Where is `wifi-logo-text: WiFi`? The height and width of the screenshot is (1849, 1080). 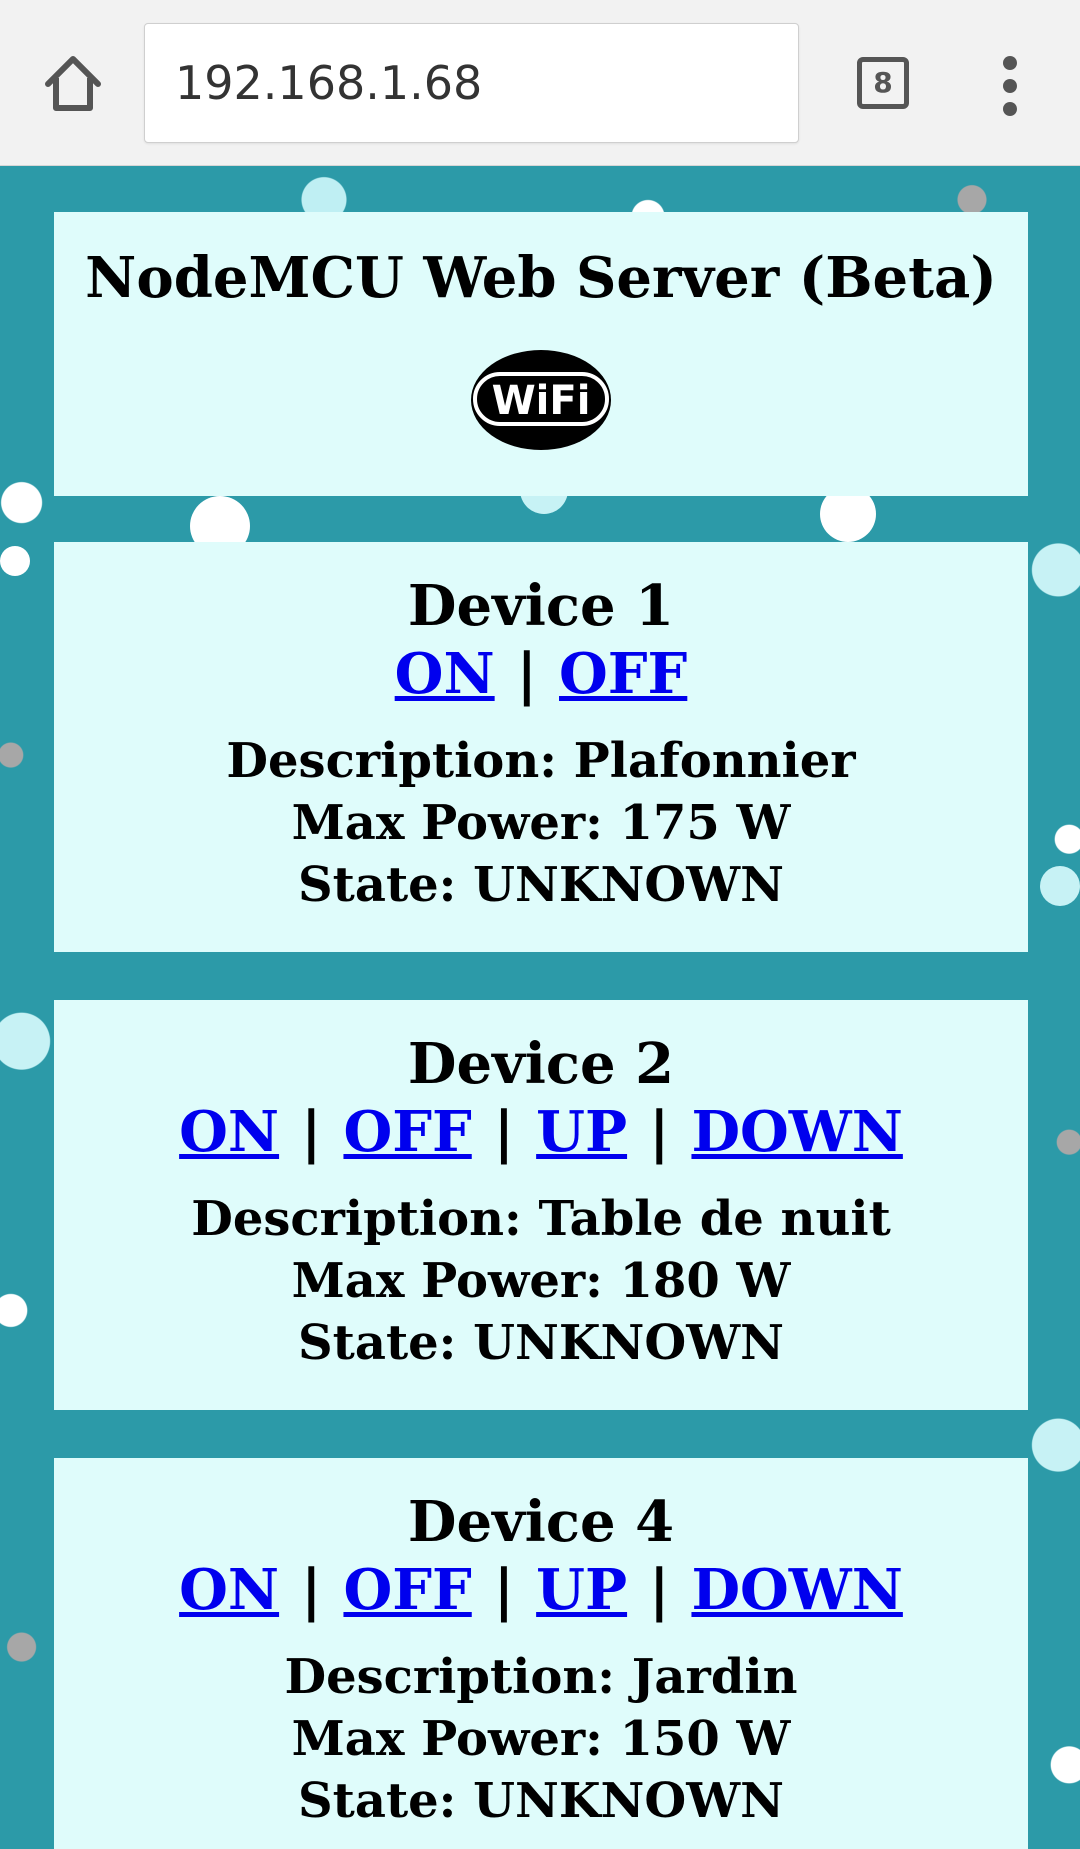 wifi-logo-text: WiFi is located at coordinates (541, 401).